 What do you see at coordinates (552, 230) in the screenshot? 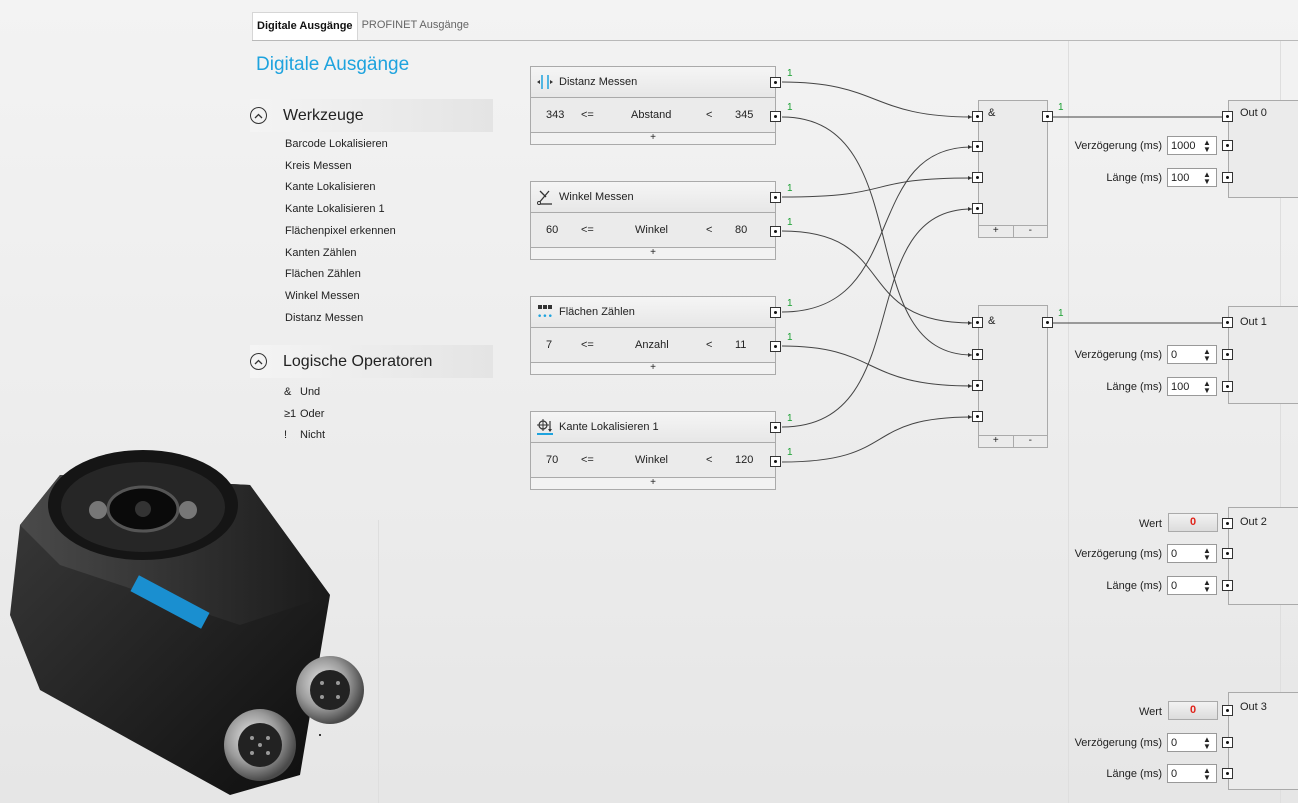
I see `low-value: 60` at bounding box center [552, 230].